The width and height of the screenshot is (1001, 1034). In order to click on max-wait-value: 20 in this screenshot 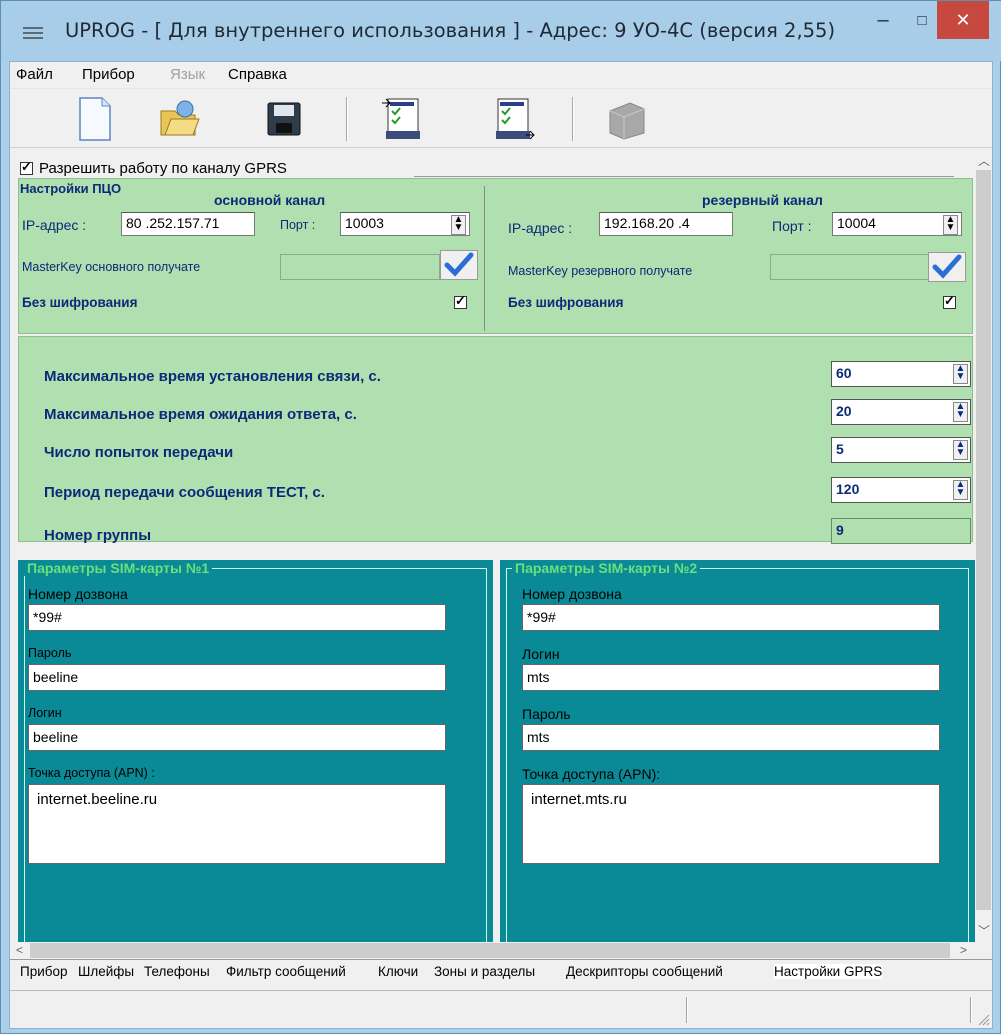, I will do `click(844, 411)`.